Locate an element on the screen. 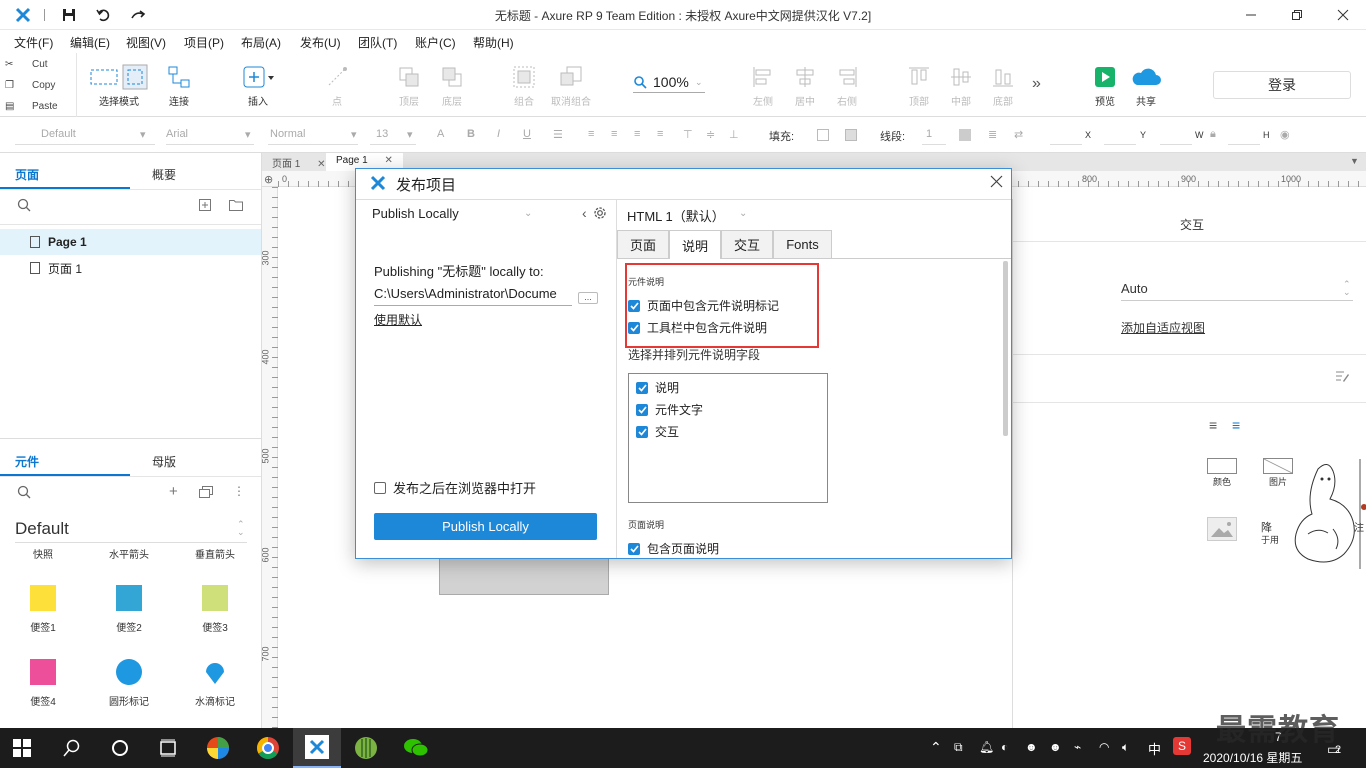 The image size is (1366, 768). clock-date: 2020/10/16 星期五 is located at coordinates (1252, 757).